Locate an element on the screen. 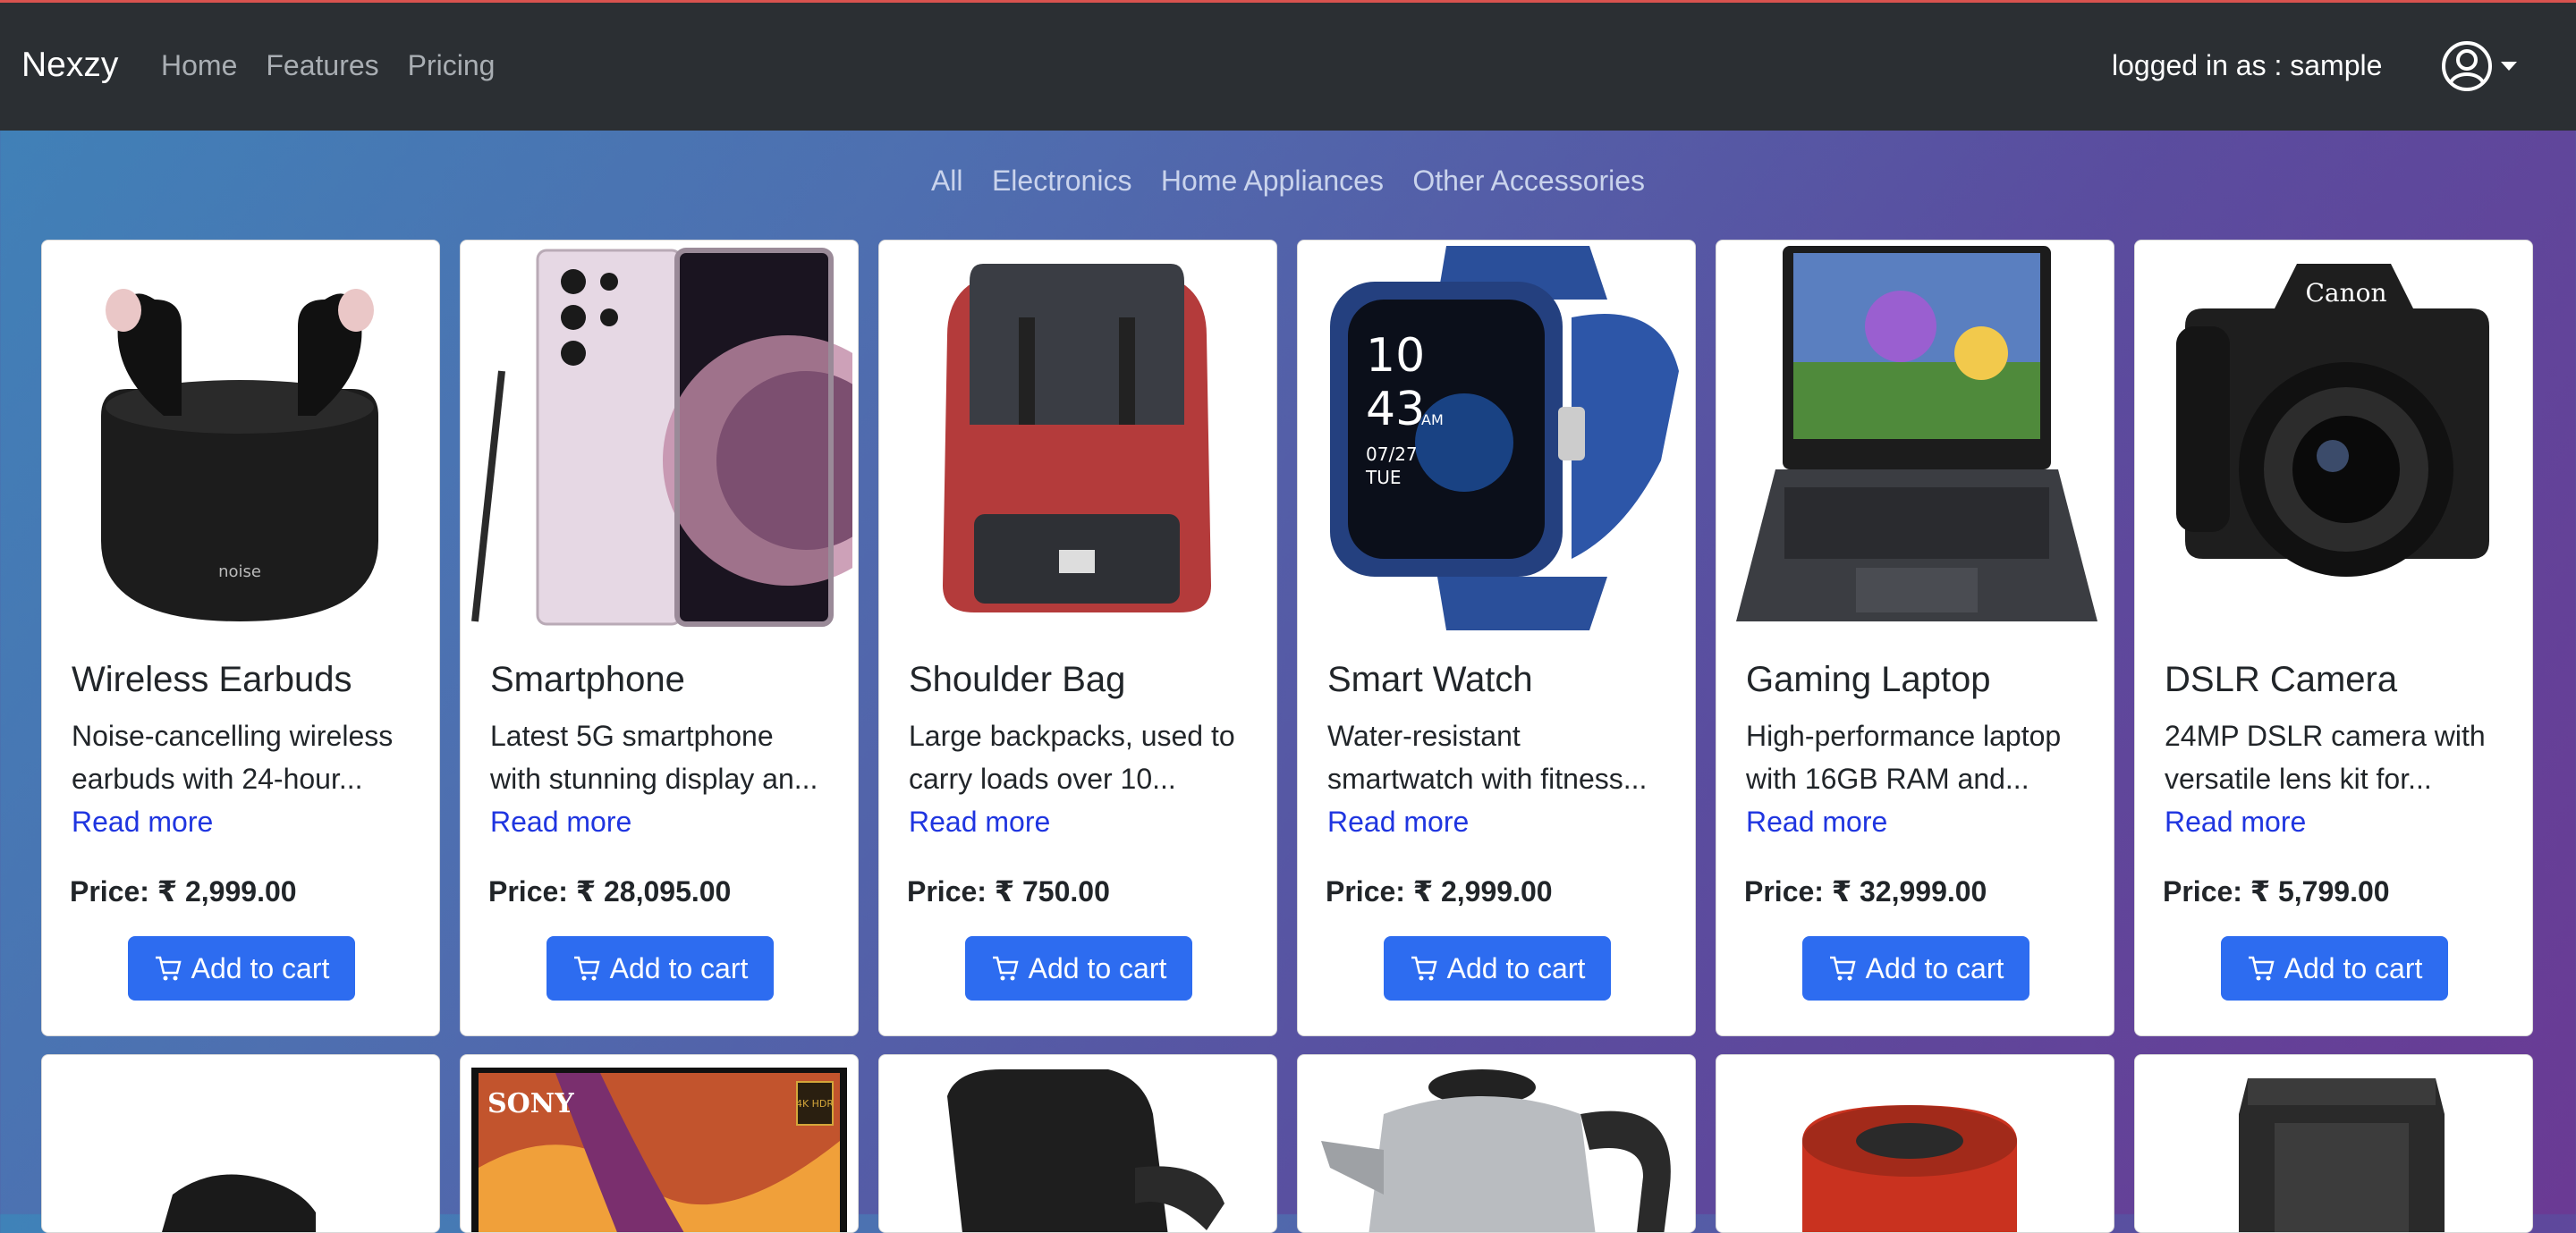 The image size is (2576, 1233). logged-in-user-text: logged in as : sample is located at coordinates (2247, 65).